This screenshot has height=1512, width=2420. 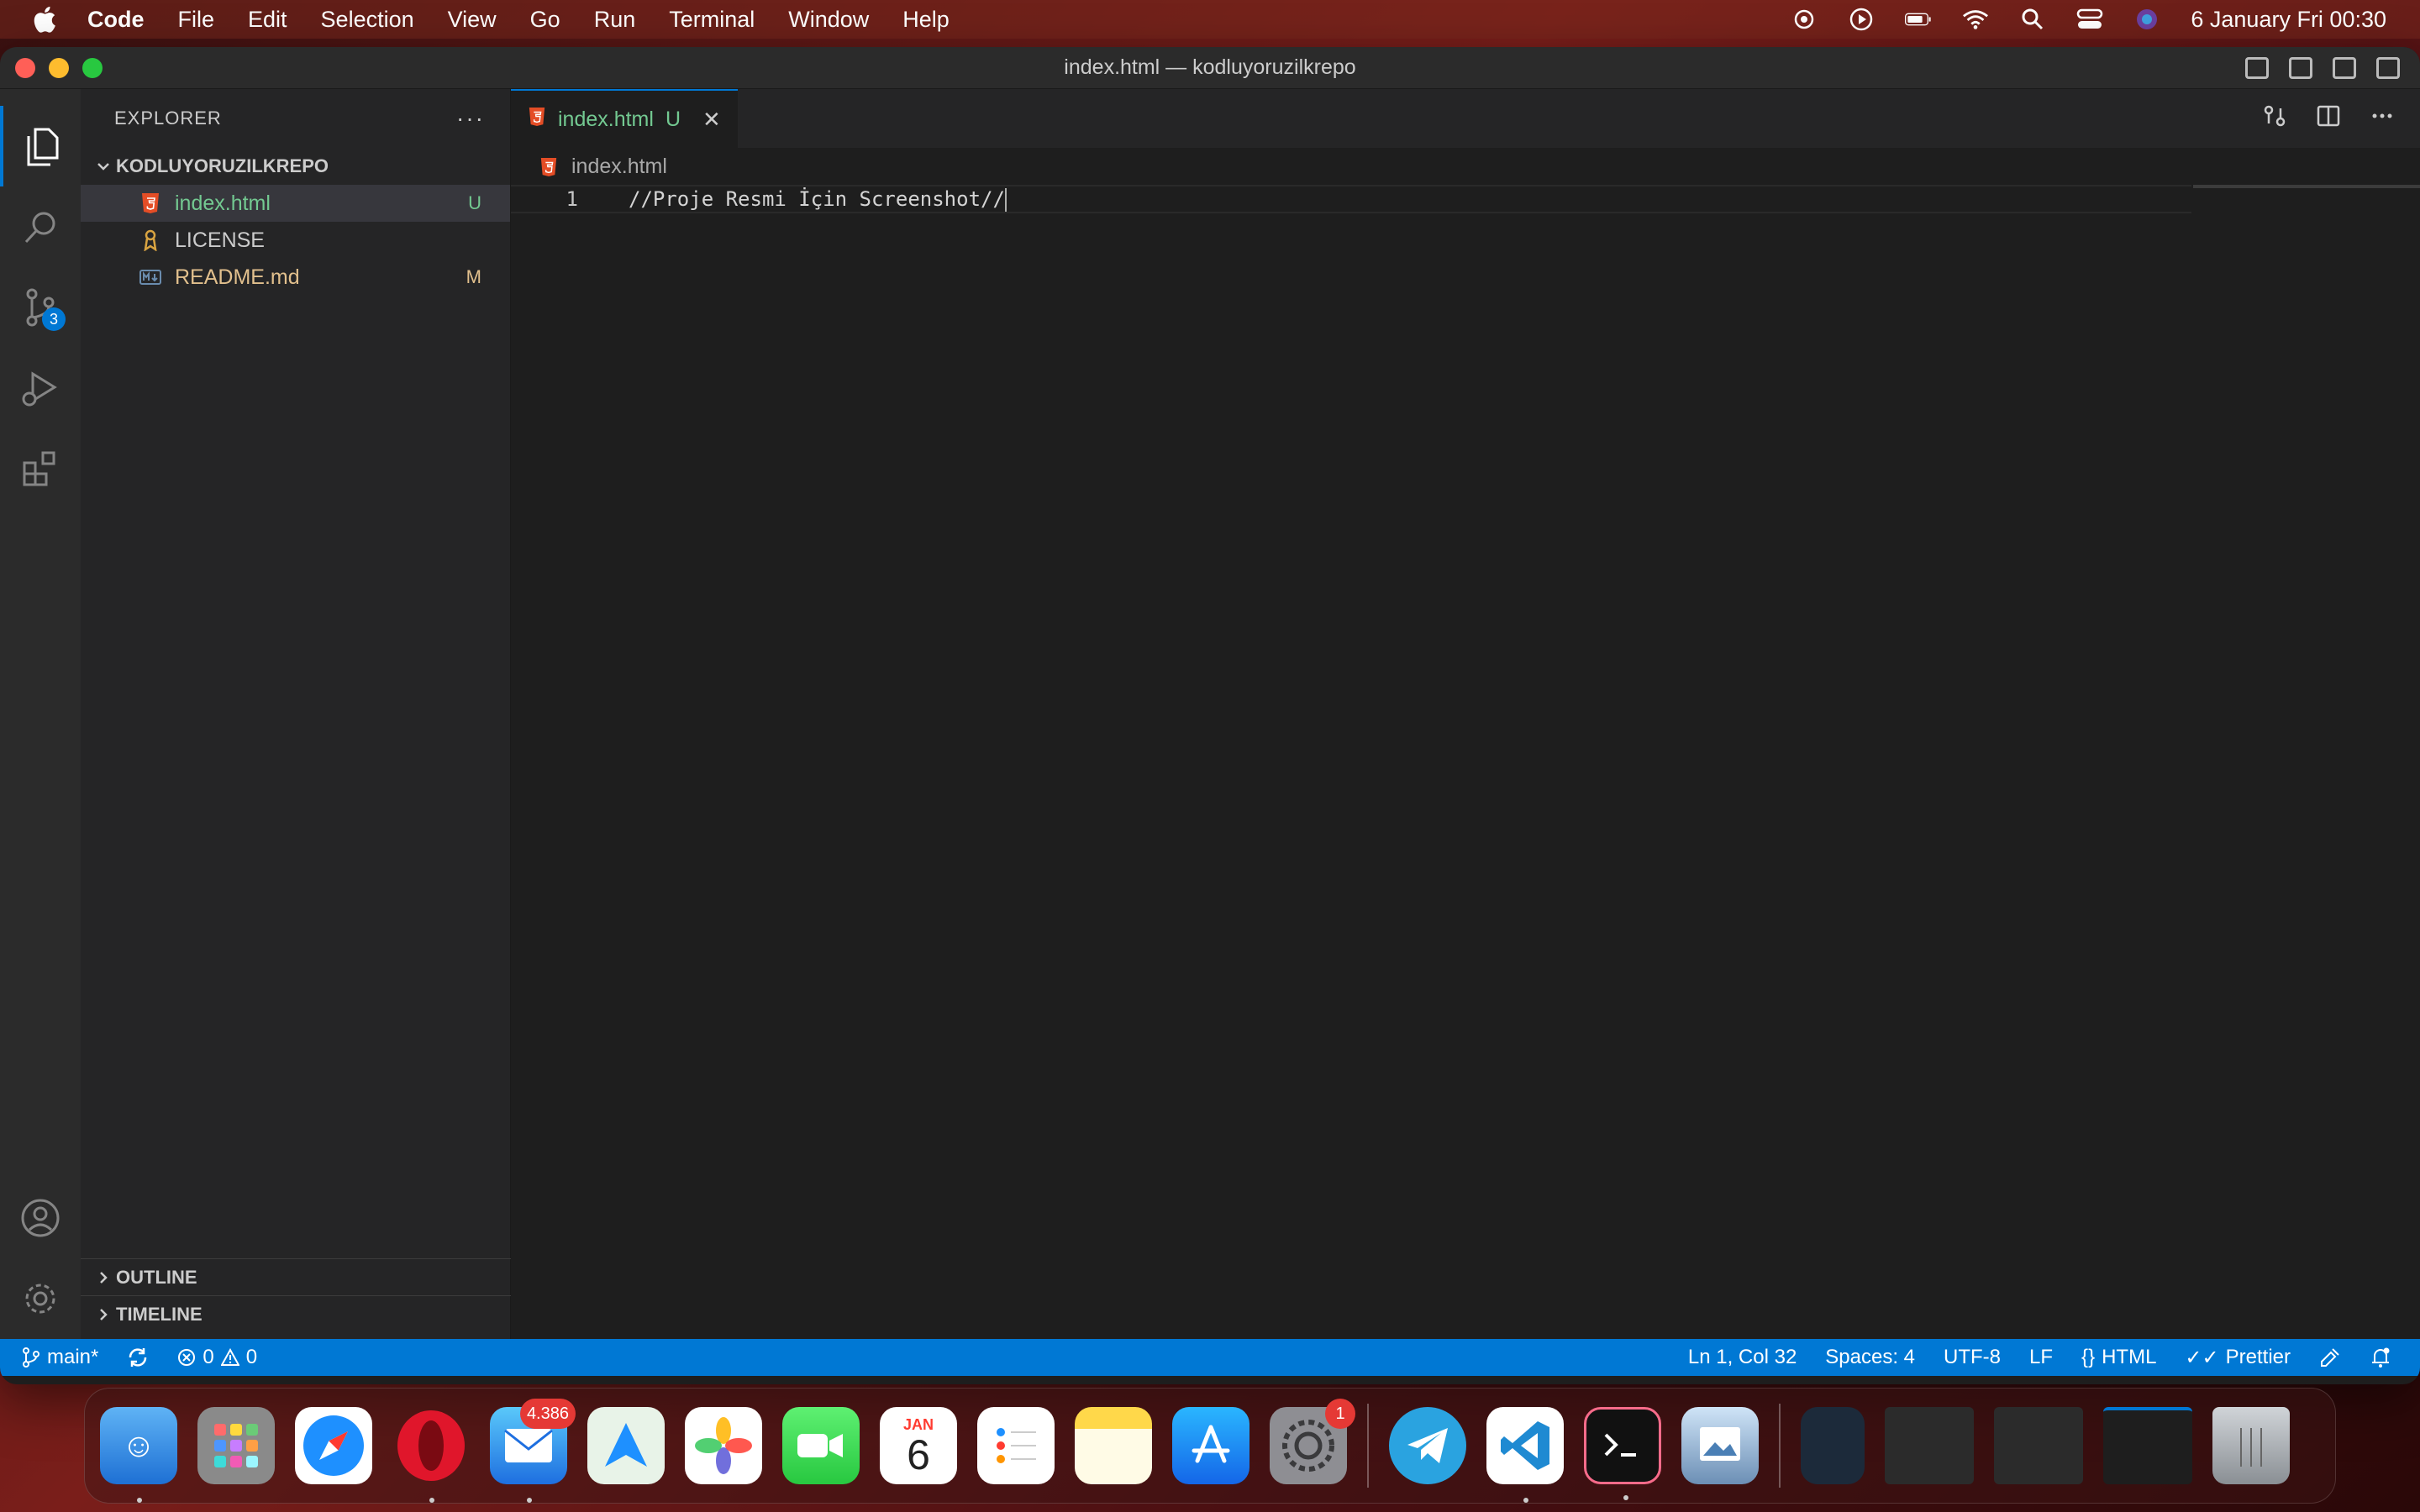 What do you see at coordinates (821, 1445) in the screenshot?
I see `facetime-dock-icon` at bounding box center [821, 1445].